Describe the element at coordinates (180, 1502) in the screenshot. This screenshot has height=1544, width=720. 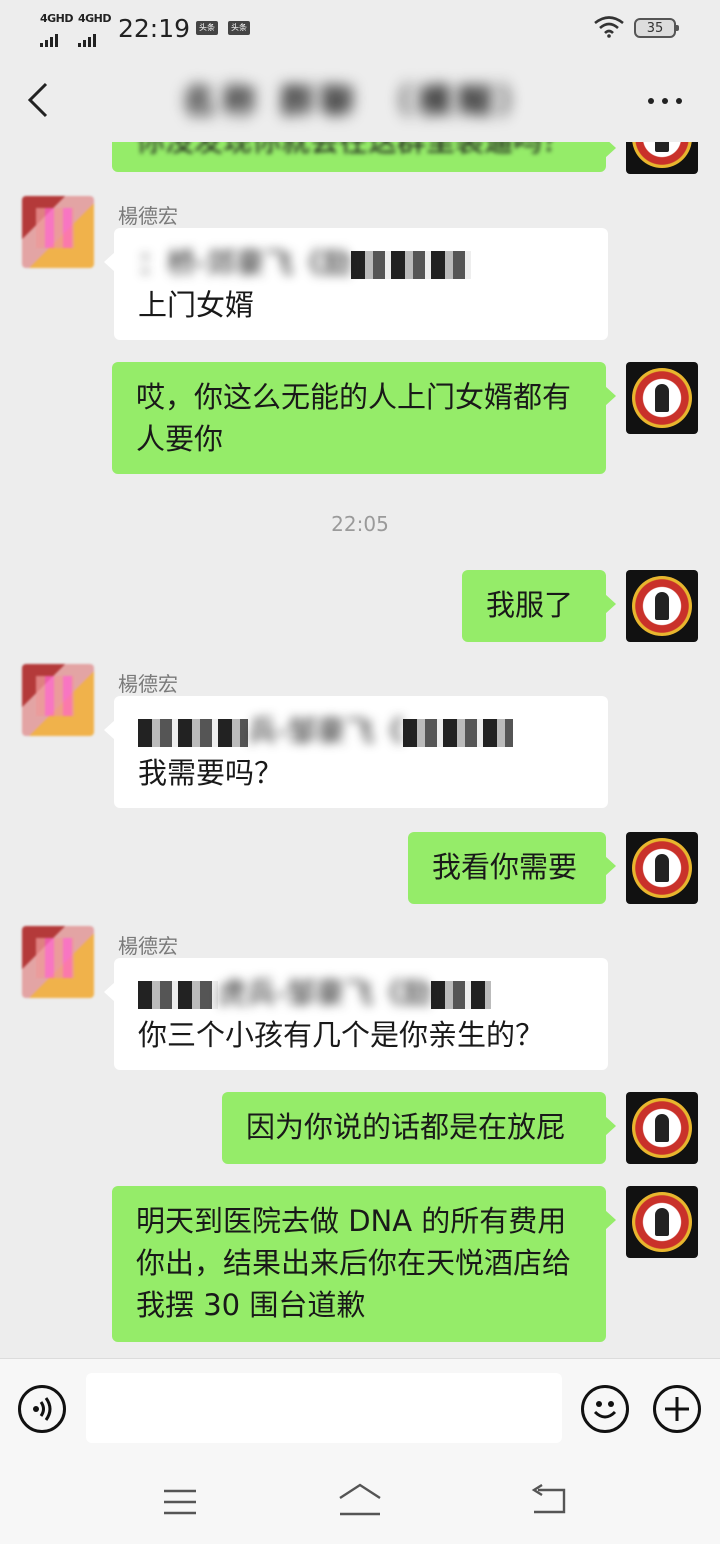
I see `menu-icon` at that location.